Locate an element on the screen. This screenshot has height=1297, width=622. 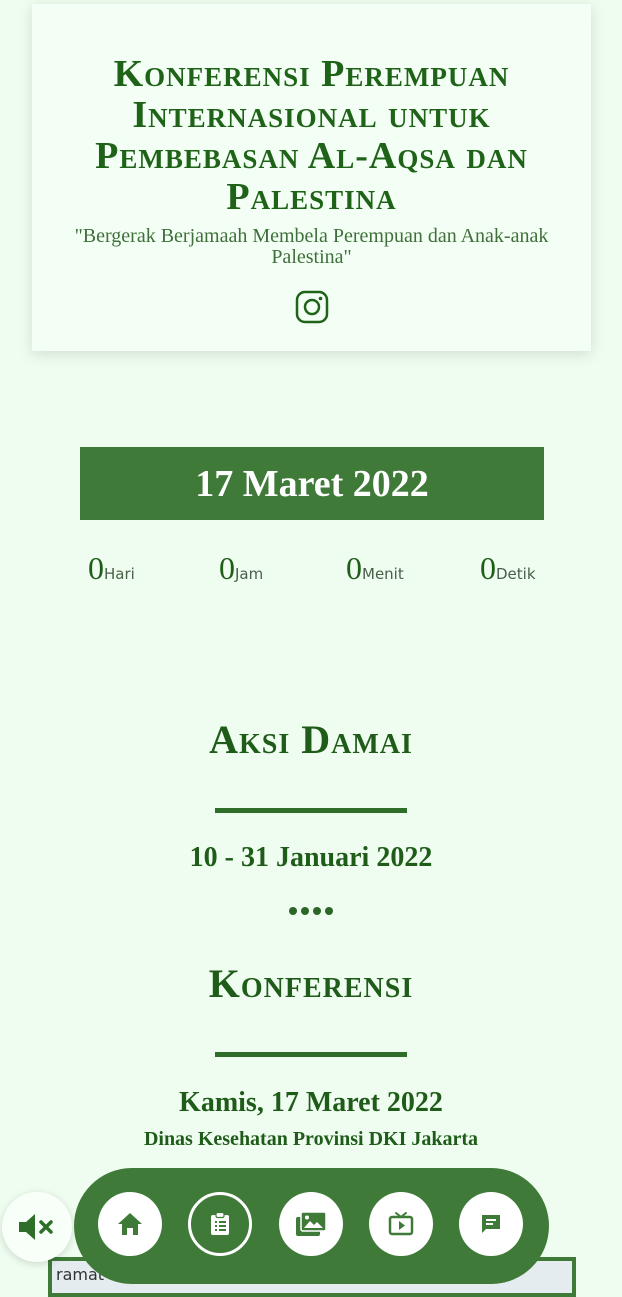
home-icon is located at coordinates (130, 1224).